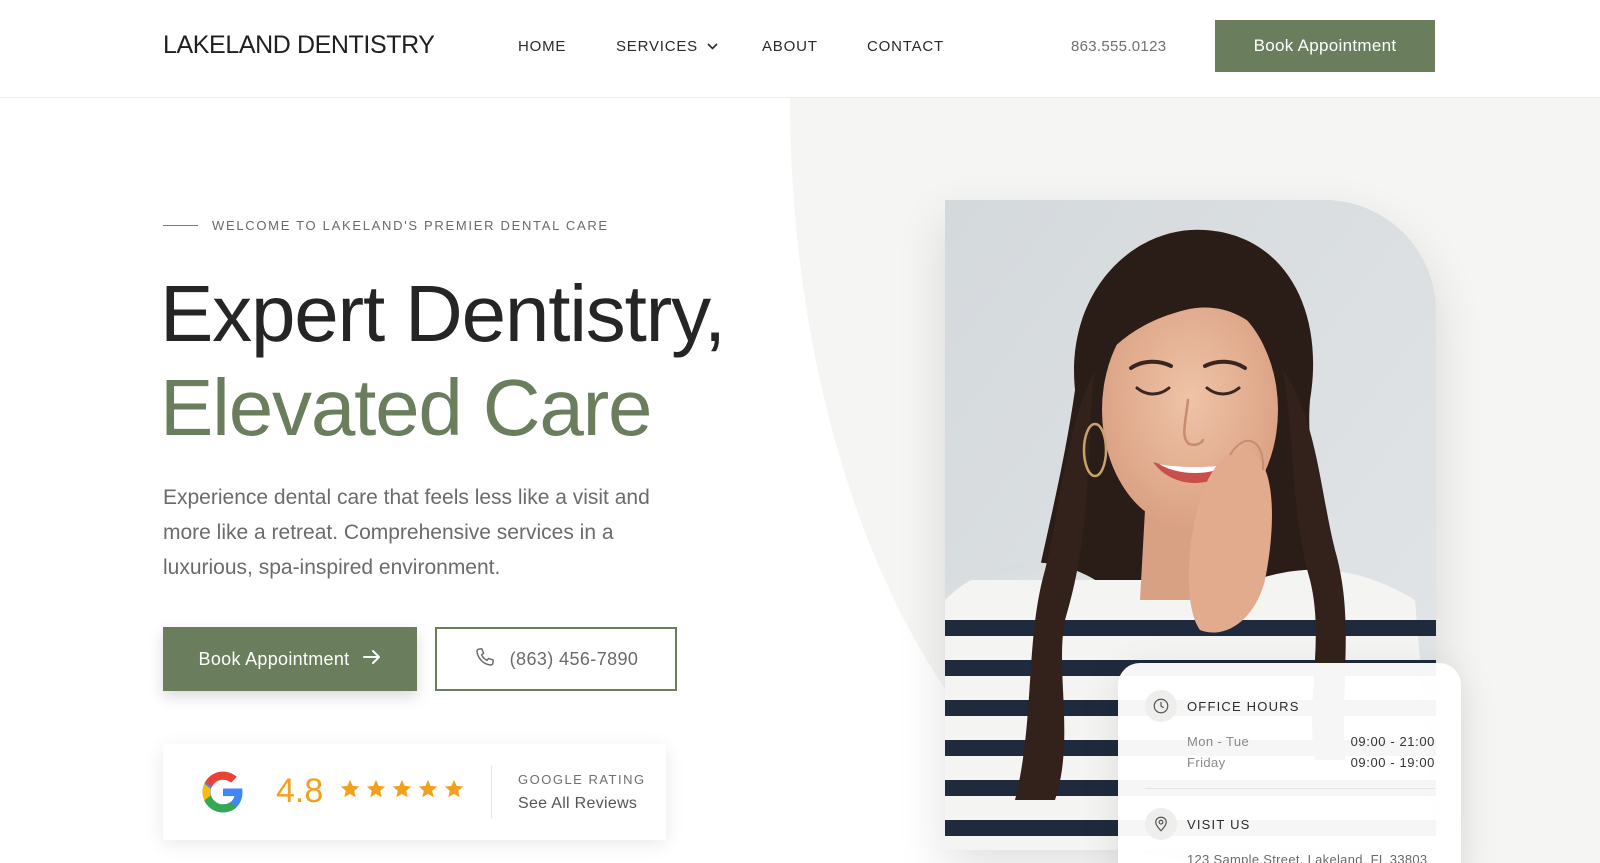 The height and width of the screenshot is (863, 1600). I want to click on chevron-down-icon, so click(712, 45).